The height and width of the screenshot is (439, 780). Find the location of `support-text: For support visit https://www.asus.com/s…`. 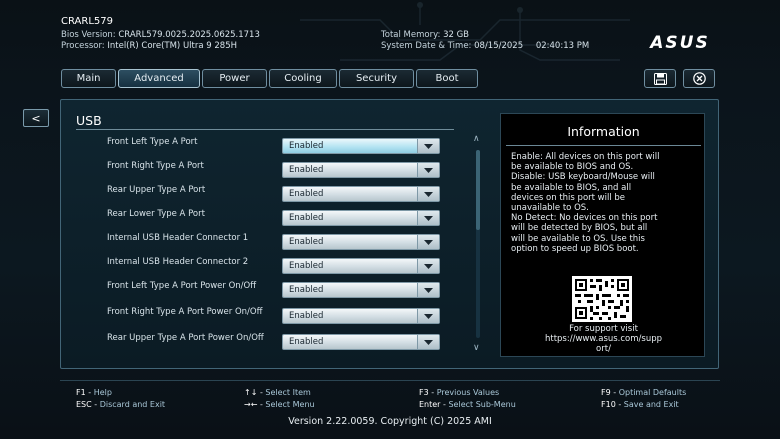

support-text: For support visit https://www.asus.com/s… is located at coordinates (603, 339).